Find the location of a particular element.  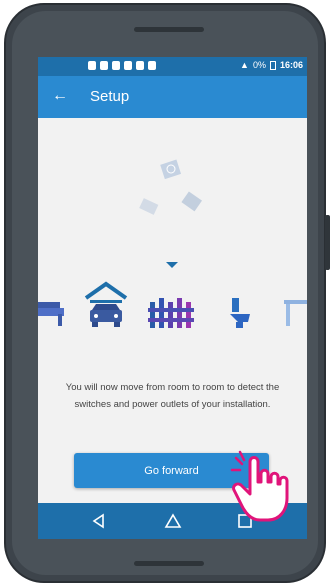

desk-icon is located at coordinates (295, 313).